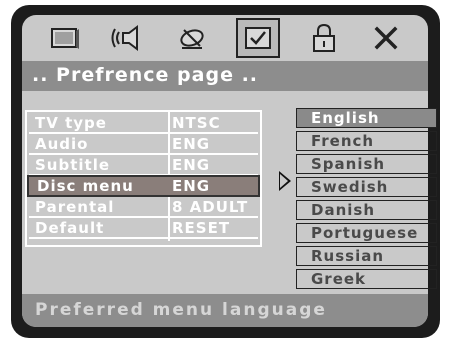 This screenshot has height=344, width=454. I want to click on language-label: Danish, so click(343, 210).